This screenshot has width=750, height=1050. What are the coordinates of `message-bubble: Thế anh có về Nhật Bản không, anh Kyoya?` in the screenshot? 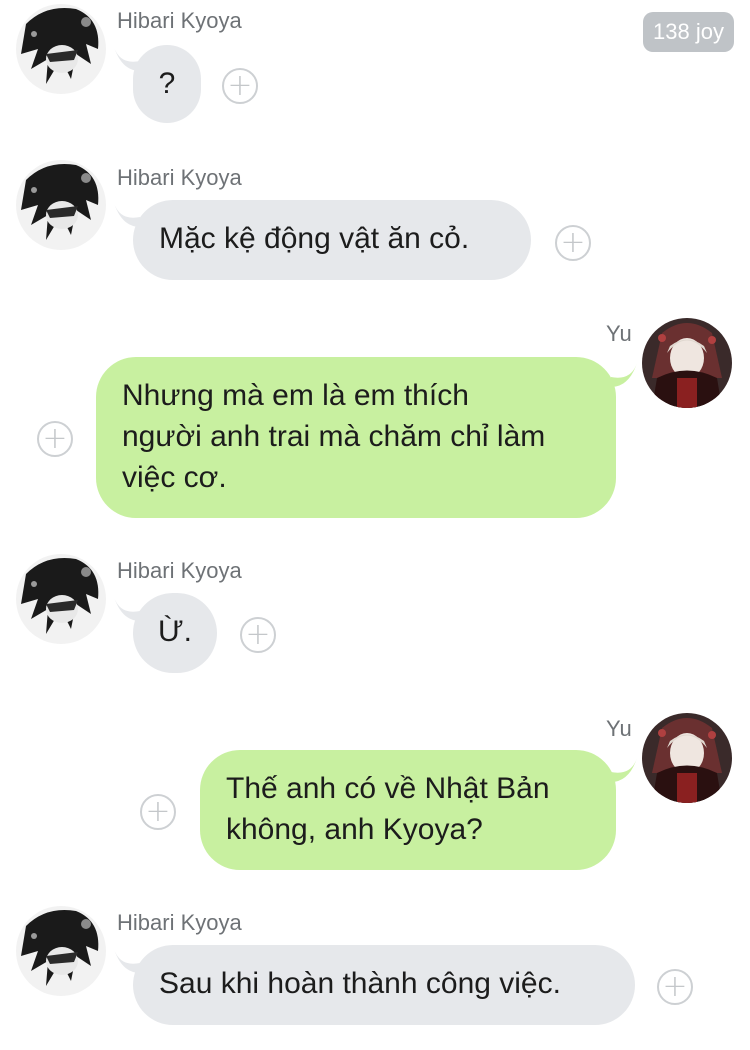 It's located at (408, 810).